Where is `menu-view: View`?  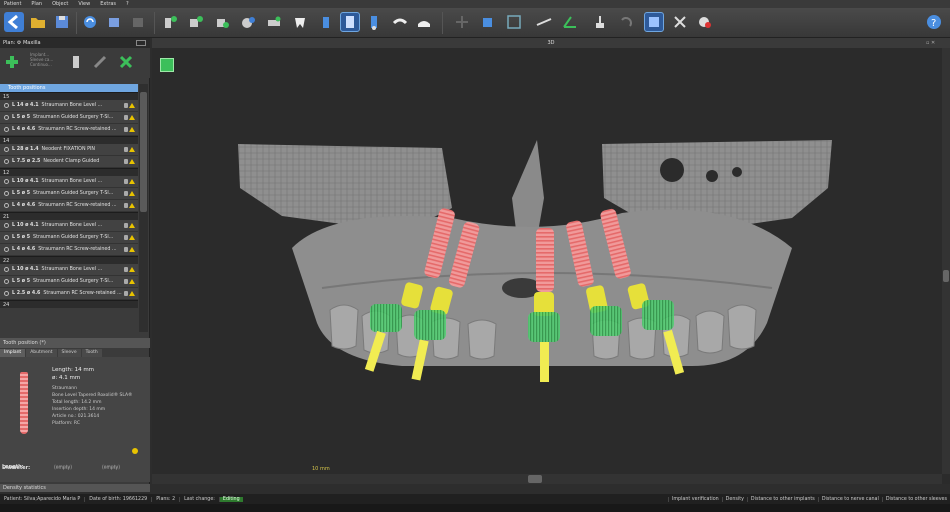
menu-view: View is located at coordinates (84, 4).